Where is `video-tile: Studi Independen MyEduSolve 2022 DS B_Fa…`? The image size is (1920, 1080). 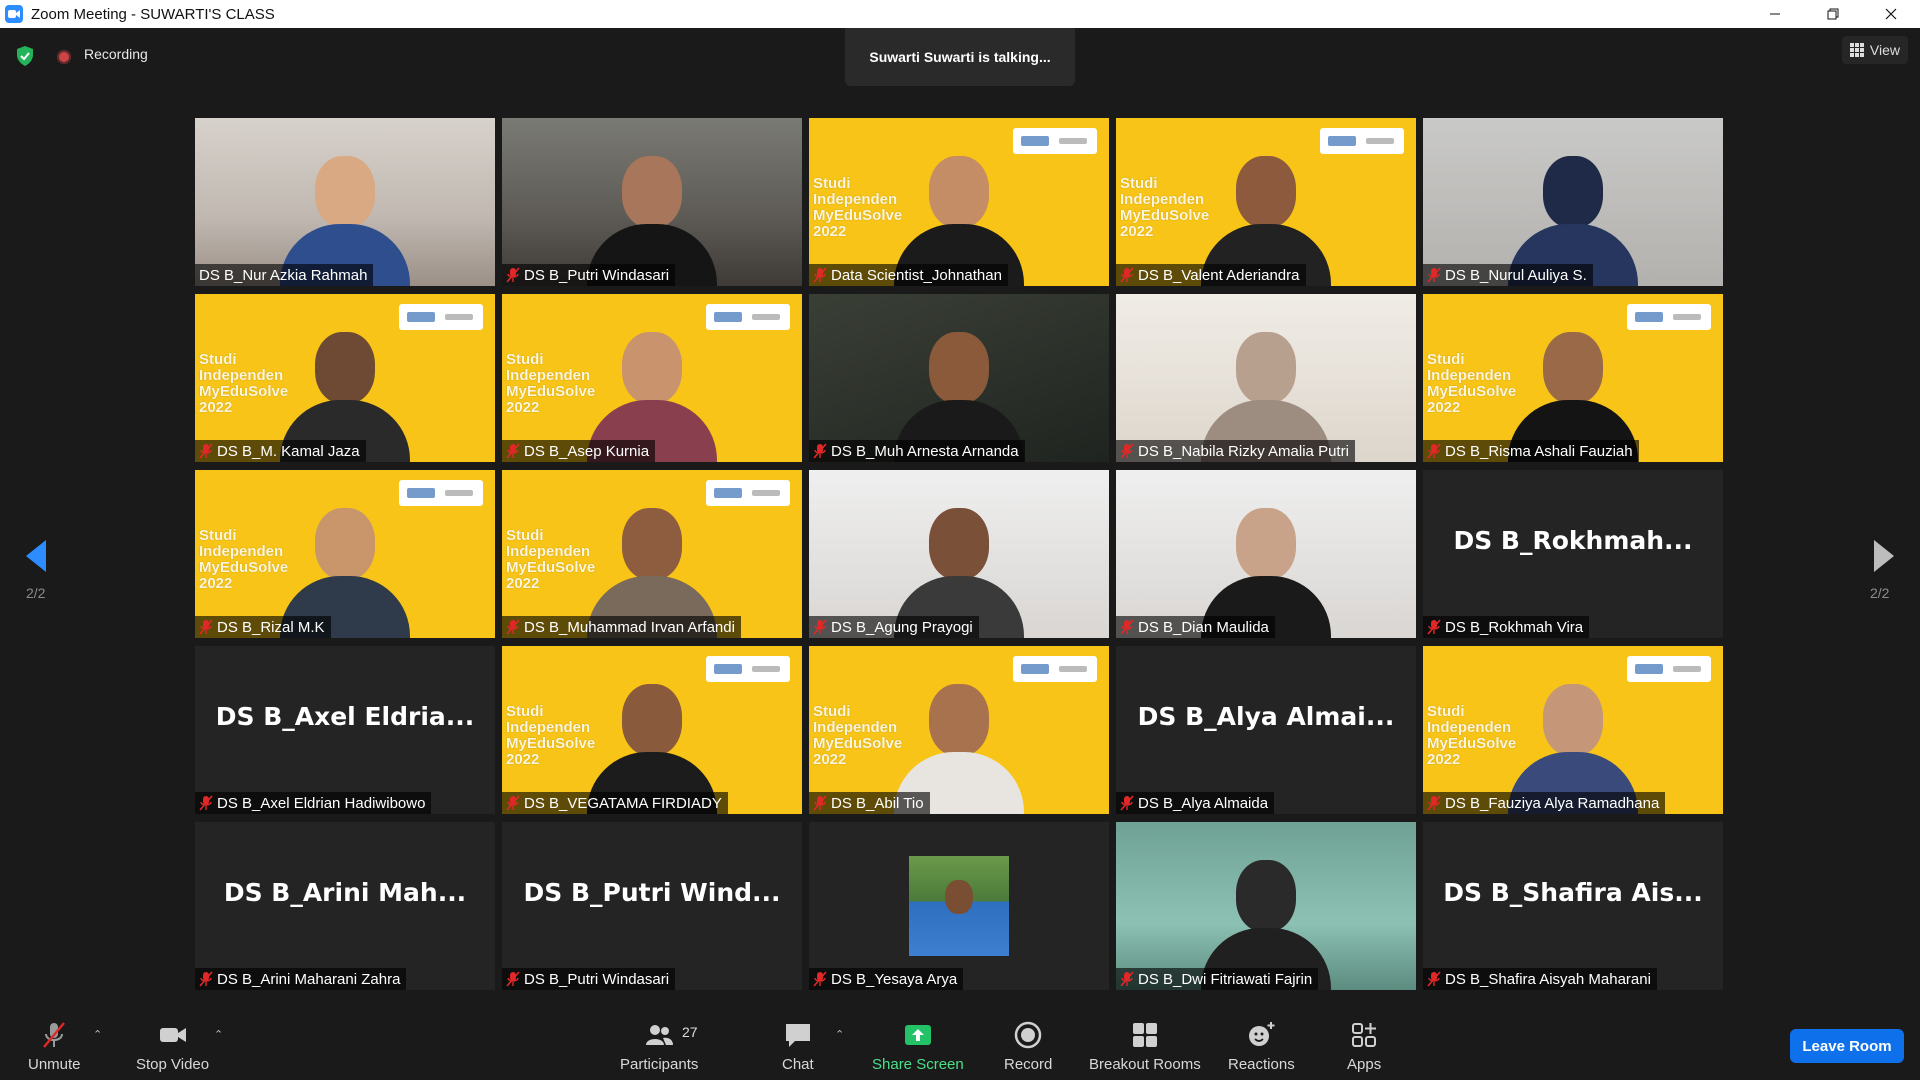 video-tile: Studi Independen MyEduSolve 2022 DS B_Fa… is located at coordinates (1573, 730).